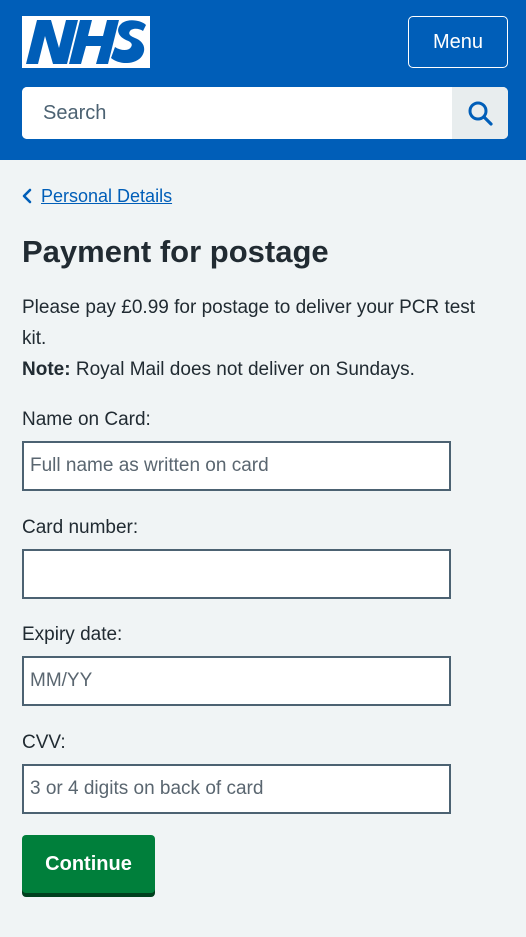 Image resolution: width=526 pixels, height=937 pixels. I want to click on search-input, so click(237, 113).